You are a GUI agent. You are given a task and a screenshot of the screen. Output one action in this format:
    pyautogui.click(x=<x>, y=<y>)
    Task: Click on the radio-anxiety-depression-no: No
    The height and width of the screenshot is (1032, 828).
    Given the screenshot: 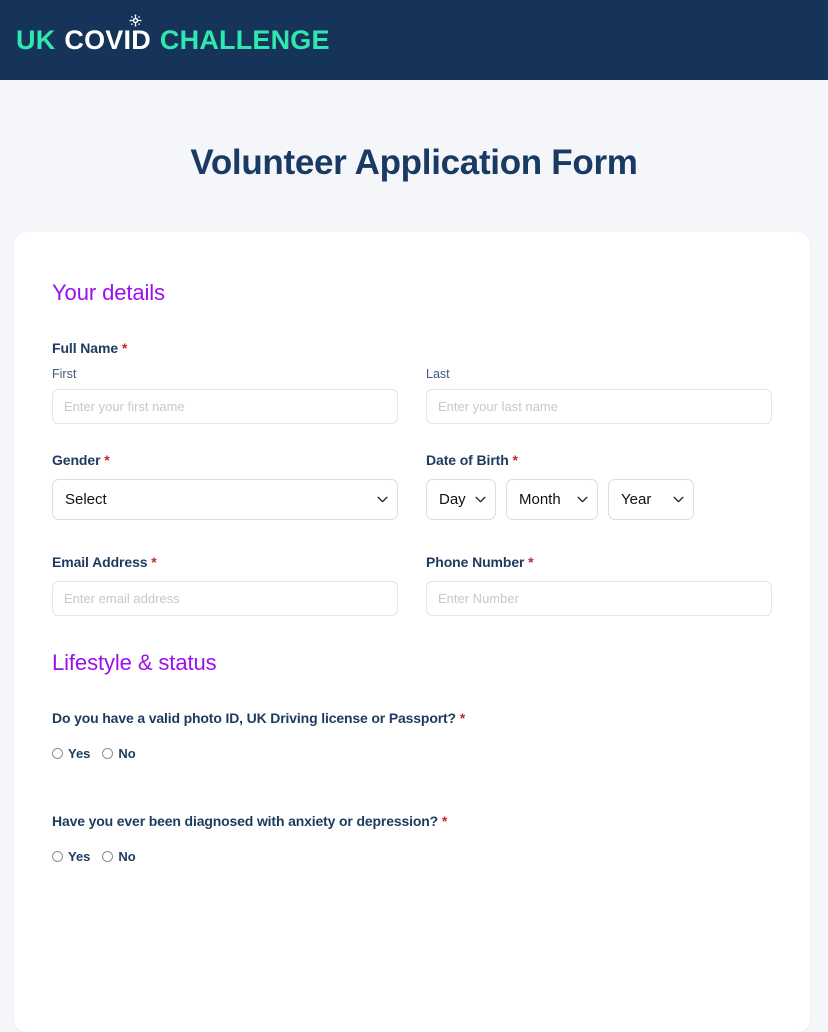 What is the action you would take?
    pyautogui.click(x=119, y=856)
    